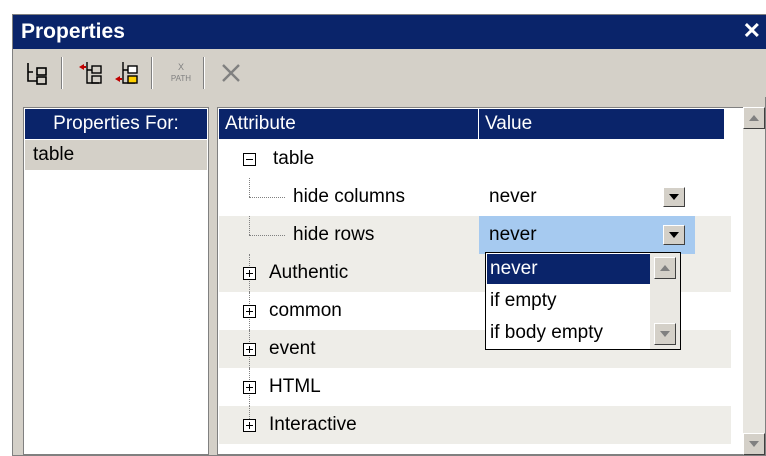 The width and height of the screenshot is (766, 456). I want to click on group-row-interactive: Interactive, so click(475, 425).